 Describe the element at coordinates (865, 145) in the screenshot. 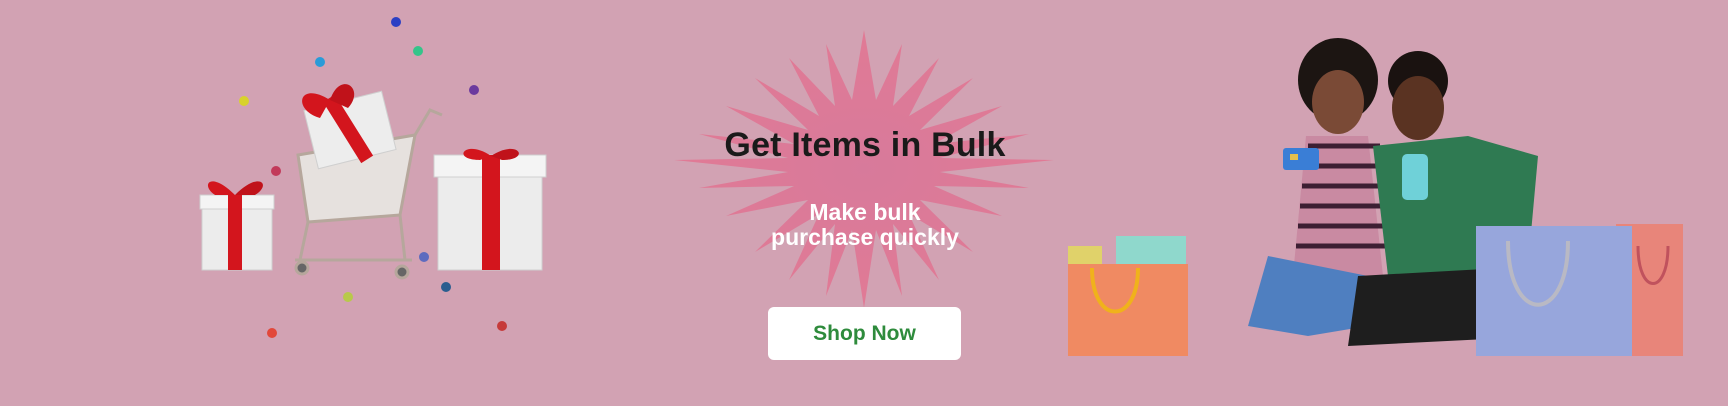

I see `headline: Get Items in Bulk` at that location.